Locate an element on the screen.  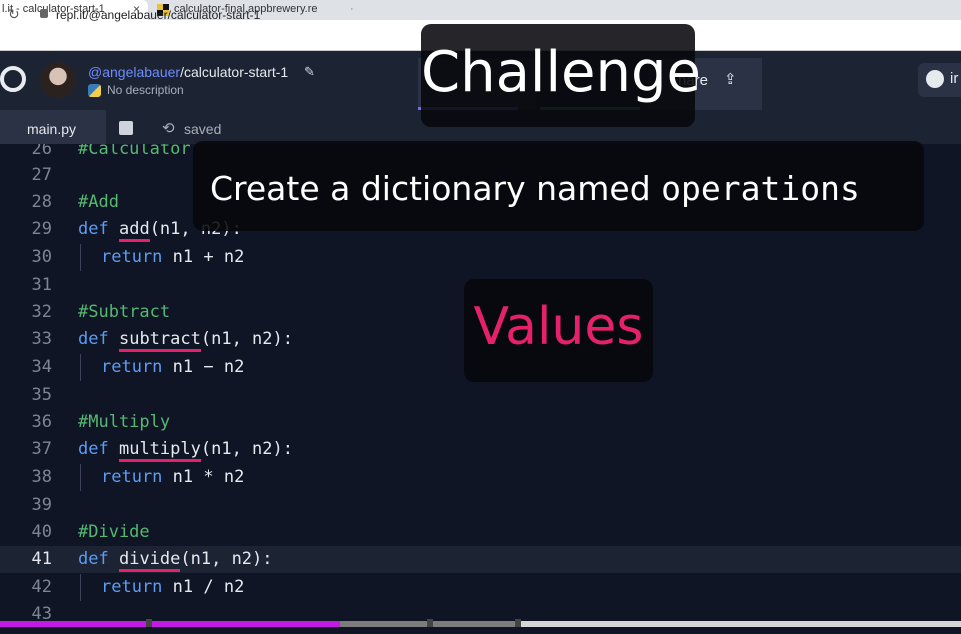
line-number: 31 is located at coordinates (41, 285).